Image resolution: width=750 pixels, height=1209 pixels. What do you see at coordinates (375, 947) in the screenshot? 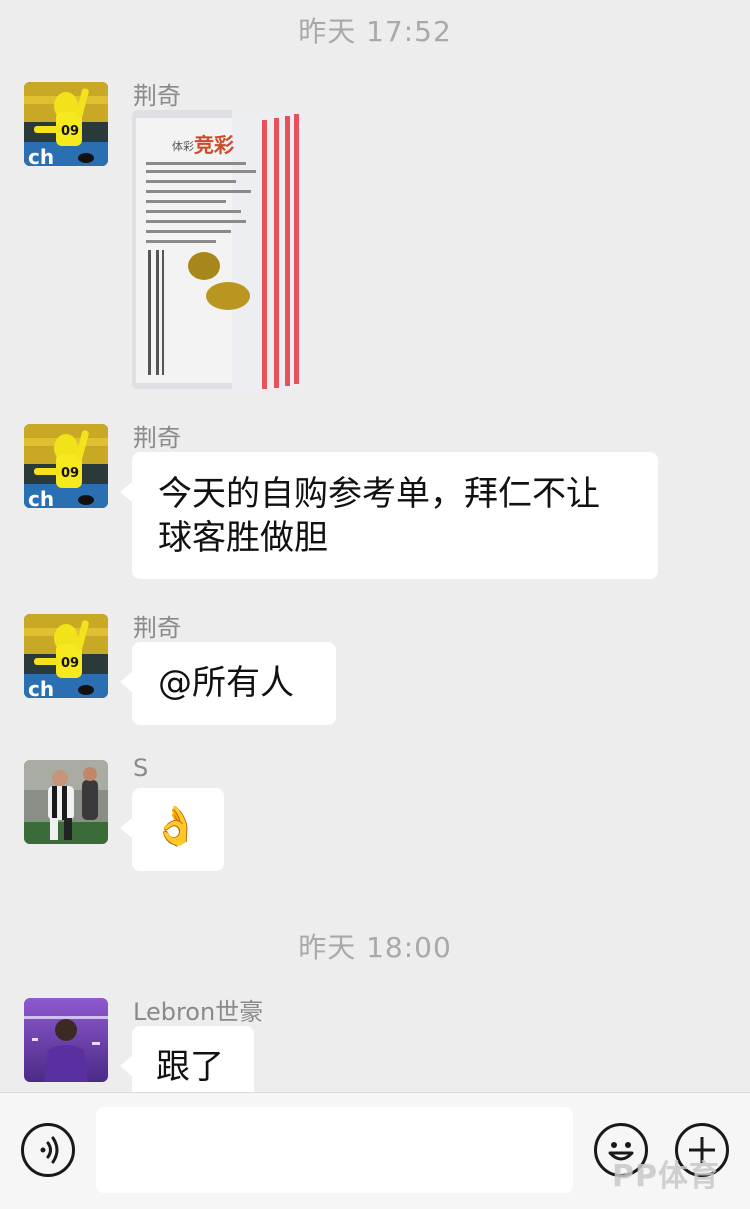
I see `timestamp: 昨天 18:00` at bounding box center [375, 947].